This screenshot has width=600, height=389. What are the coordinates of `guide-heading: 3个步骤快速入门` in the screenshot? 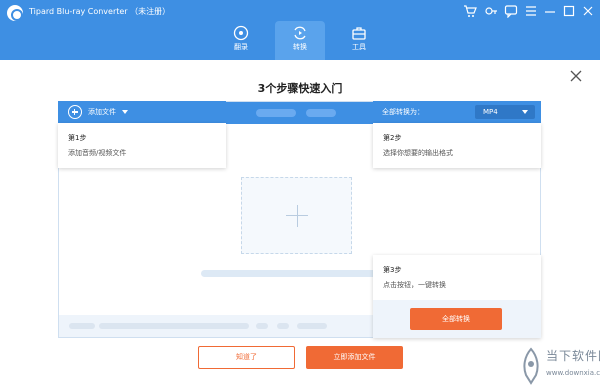 It's located at (300, 88).